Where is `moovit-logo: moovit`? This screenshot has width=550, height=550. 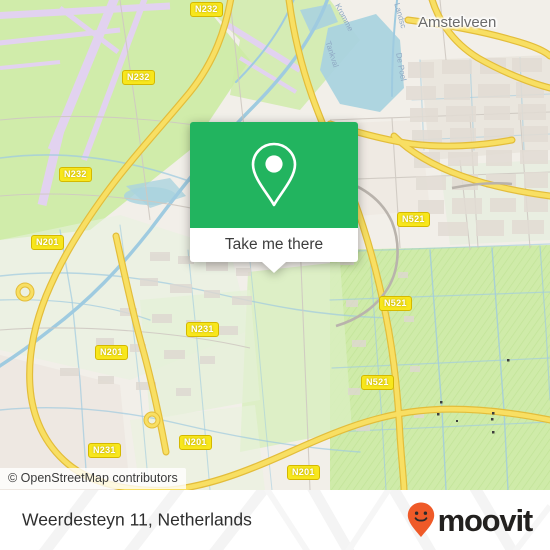 moovit-logo: moovit is located at coordinates (470, 520).